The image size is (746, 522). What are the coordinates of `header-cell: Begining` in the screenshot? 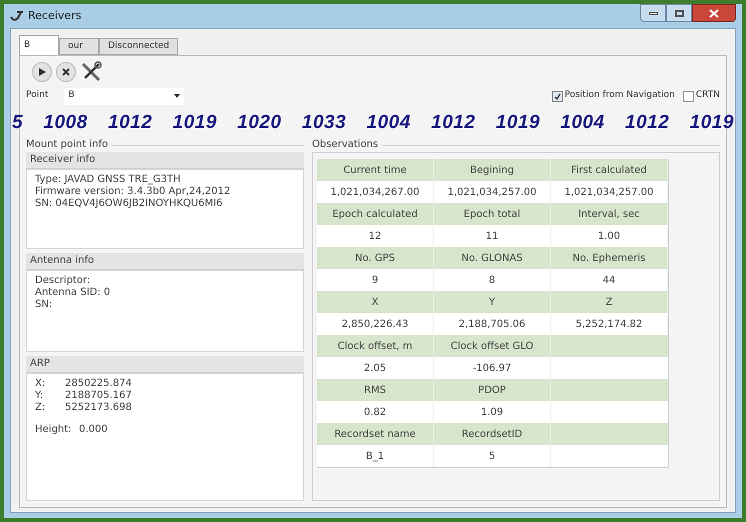 It's located at (492, 170).